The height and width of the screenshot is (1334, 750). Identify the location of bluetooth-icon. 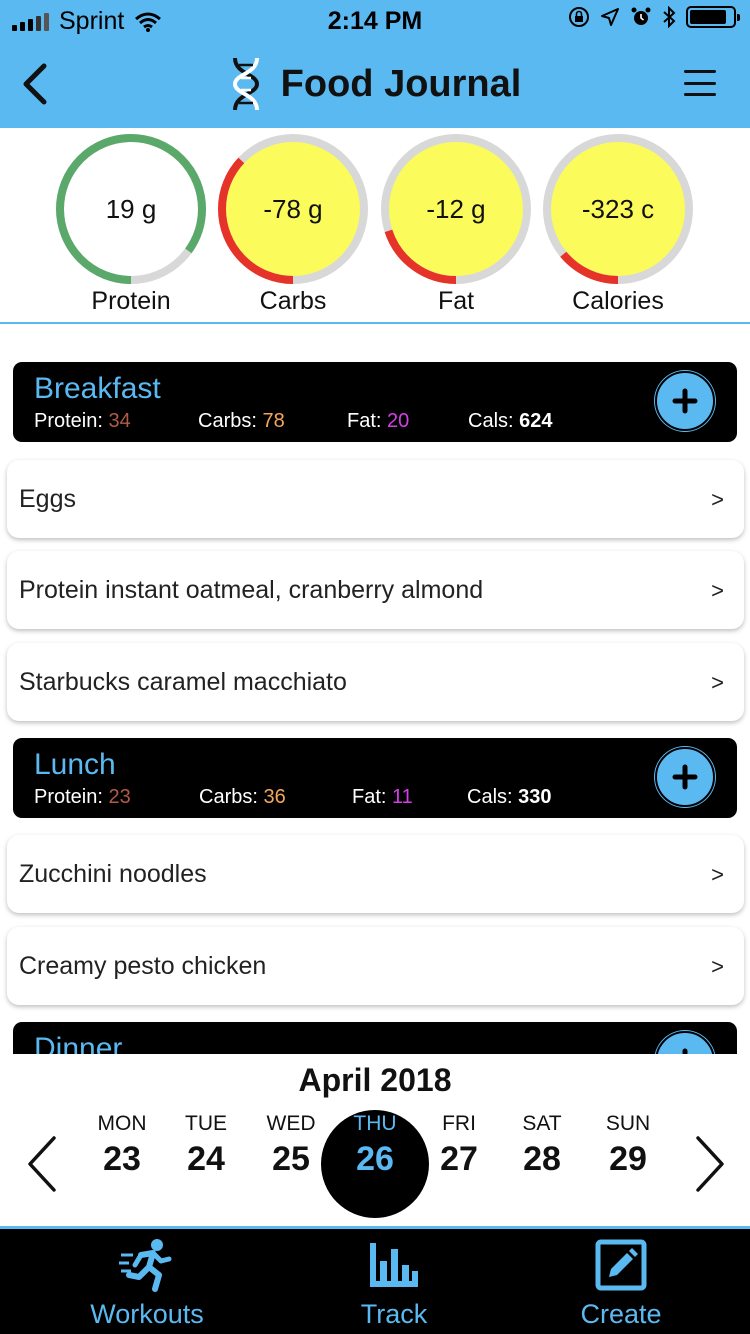
(669, 17).